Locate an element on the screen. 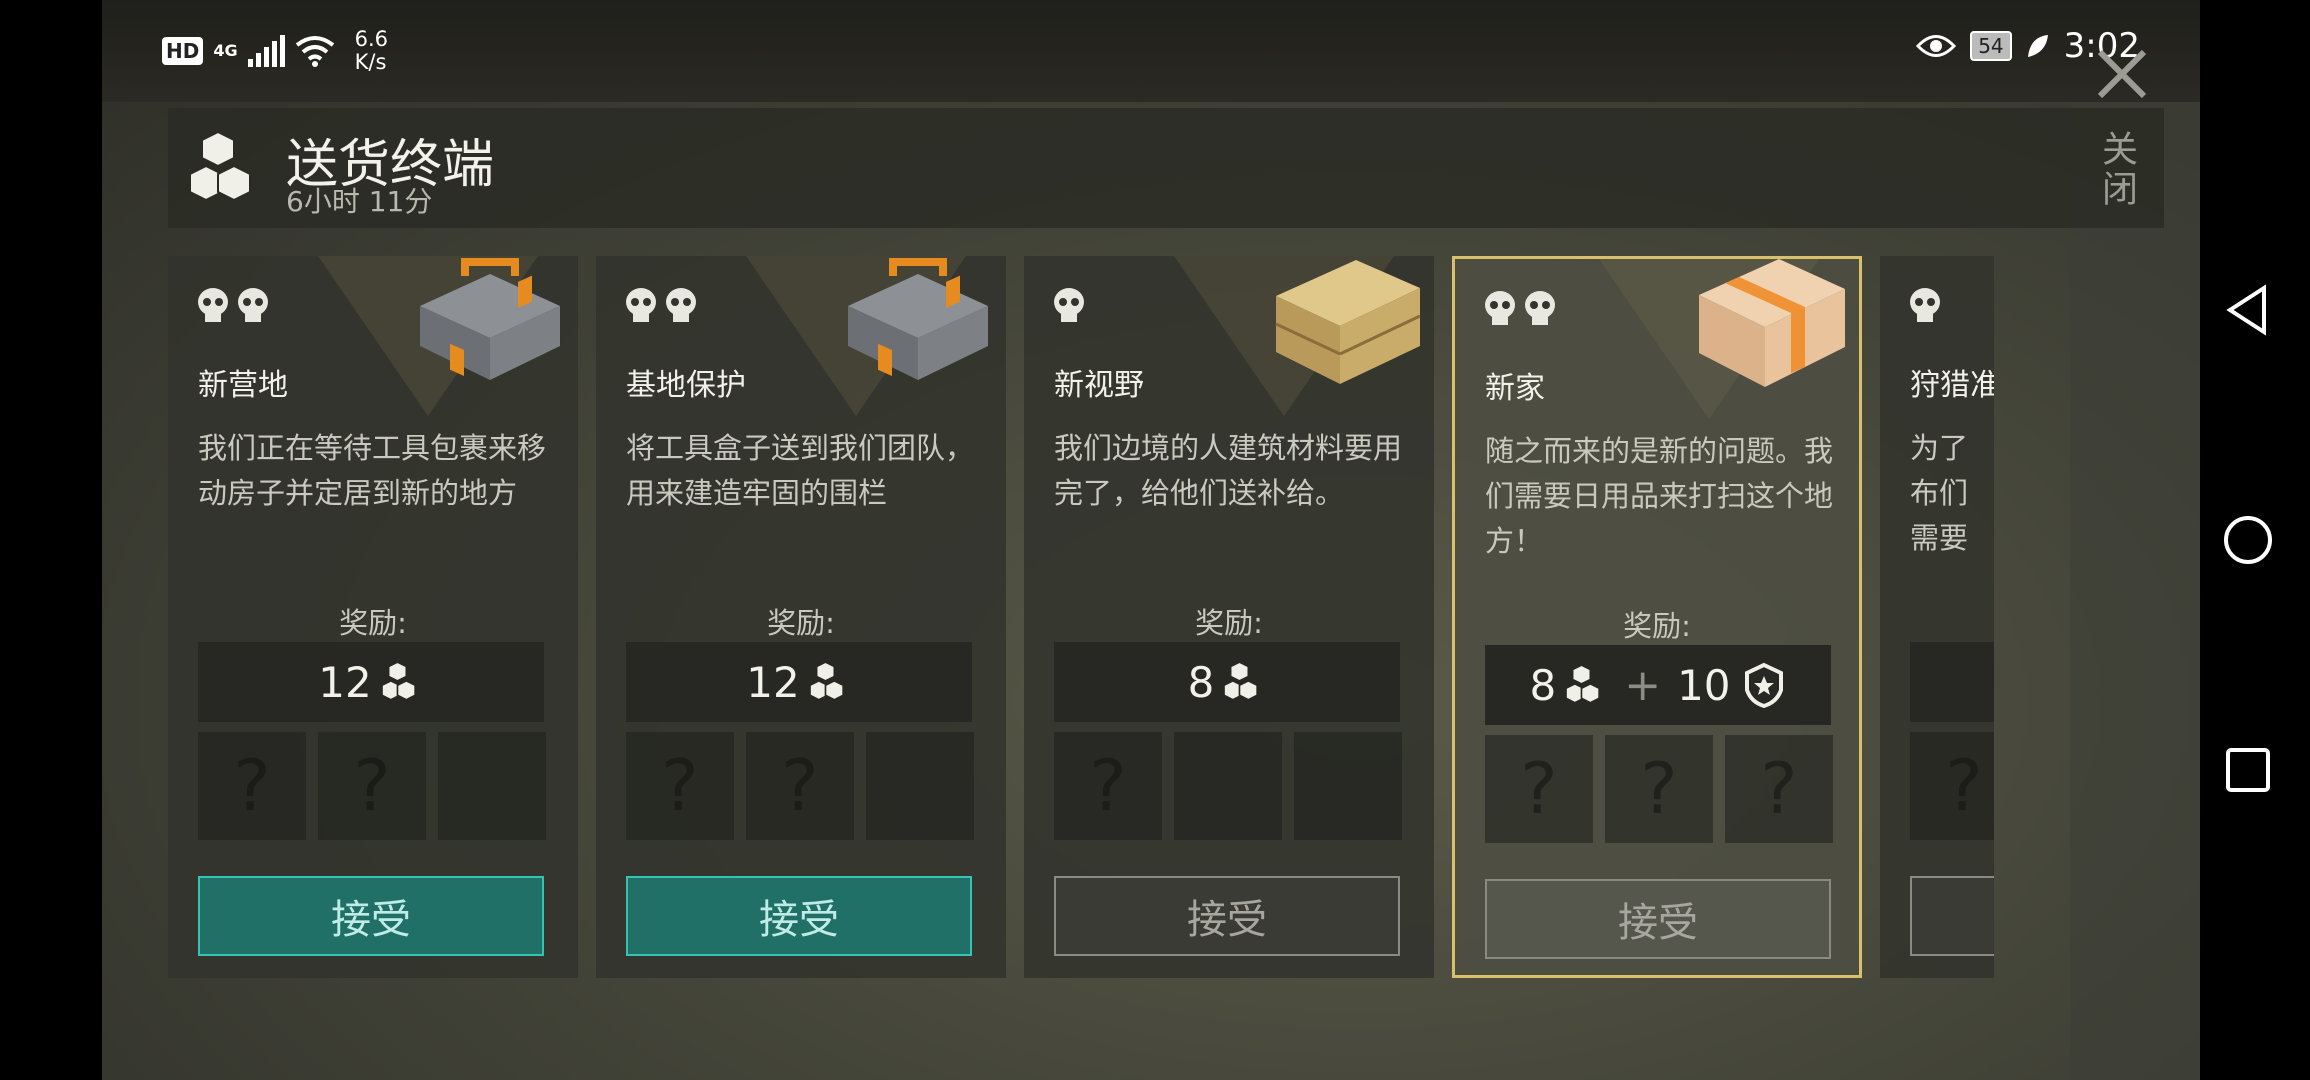 The width and height of the screenshot is (2310, 1080). network-type: 4G is located at coordinates (225, 50).